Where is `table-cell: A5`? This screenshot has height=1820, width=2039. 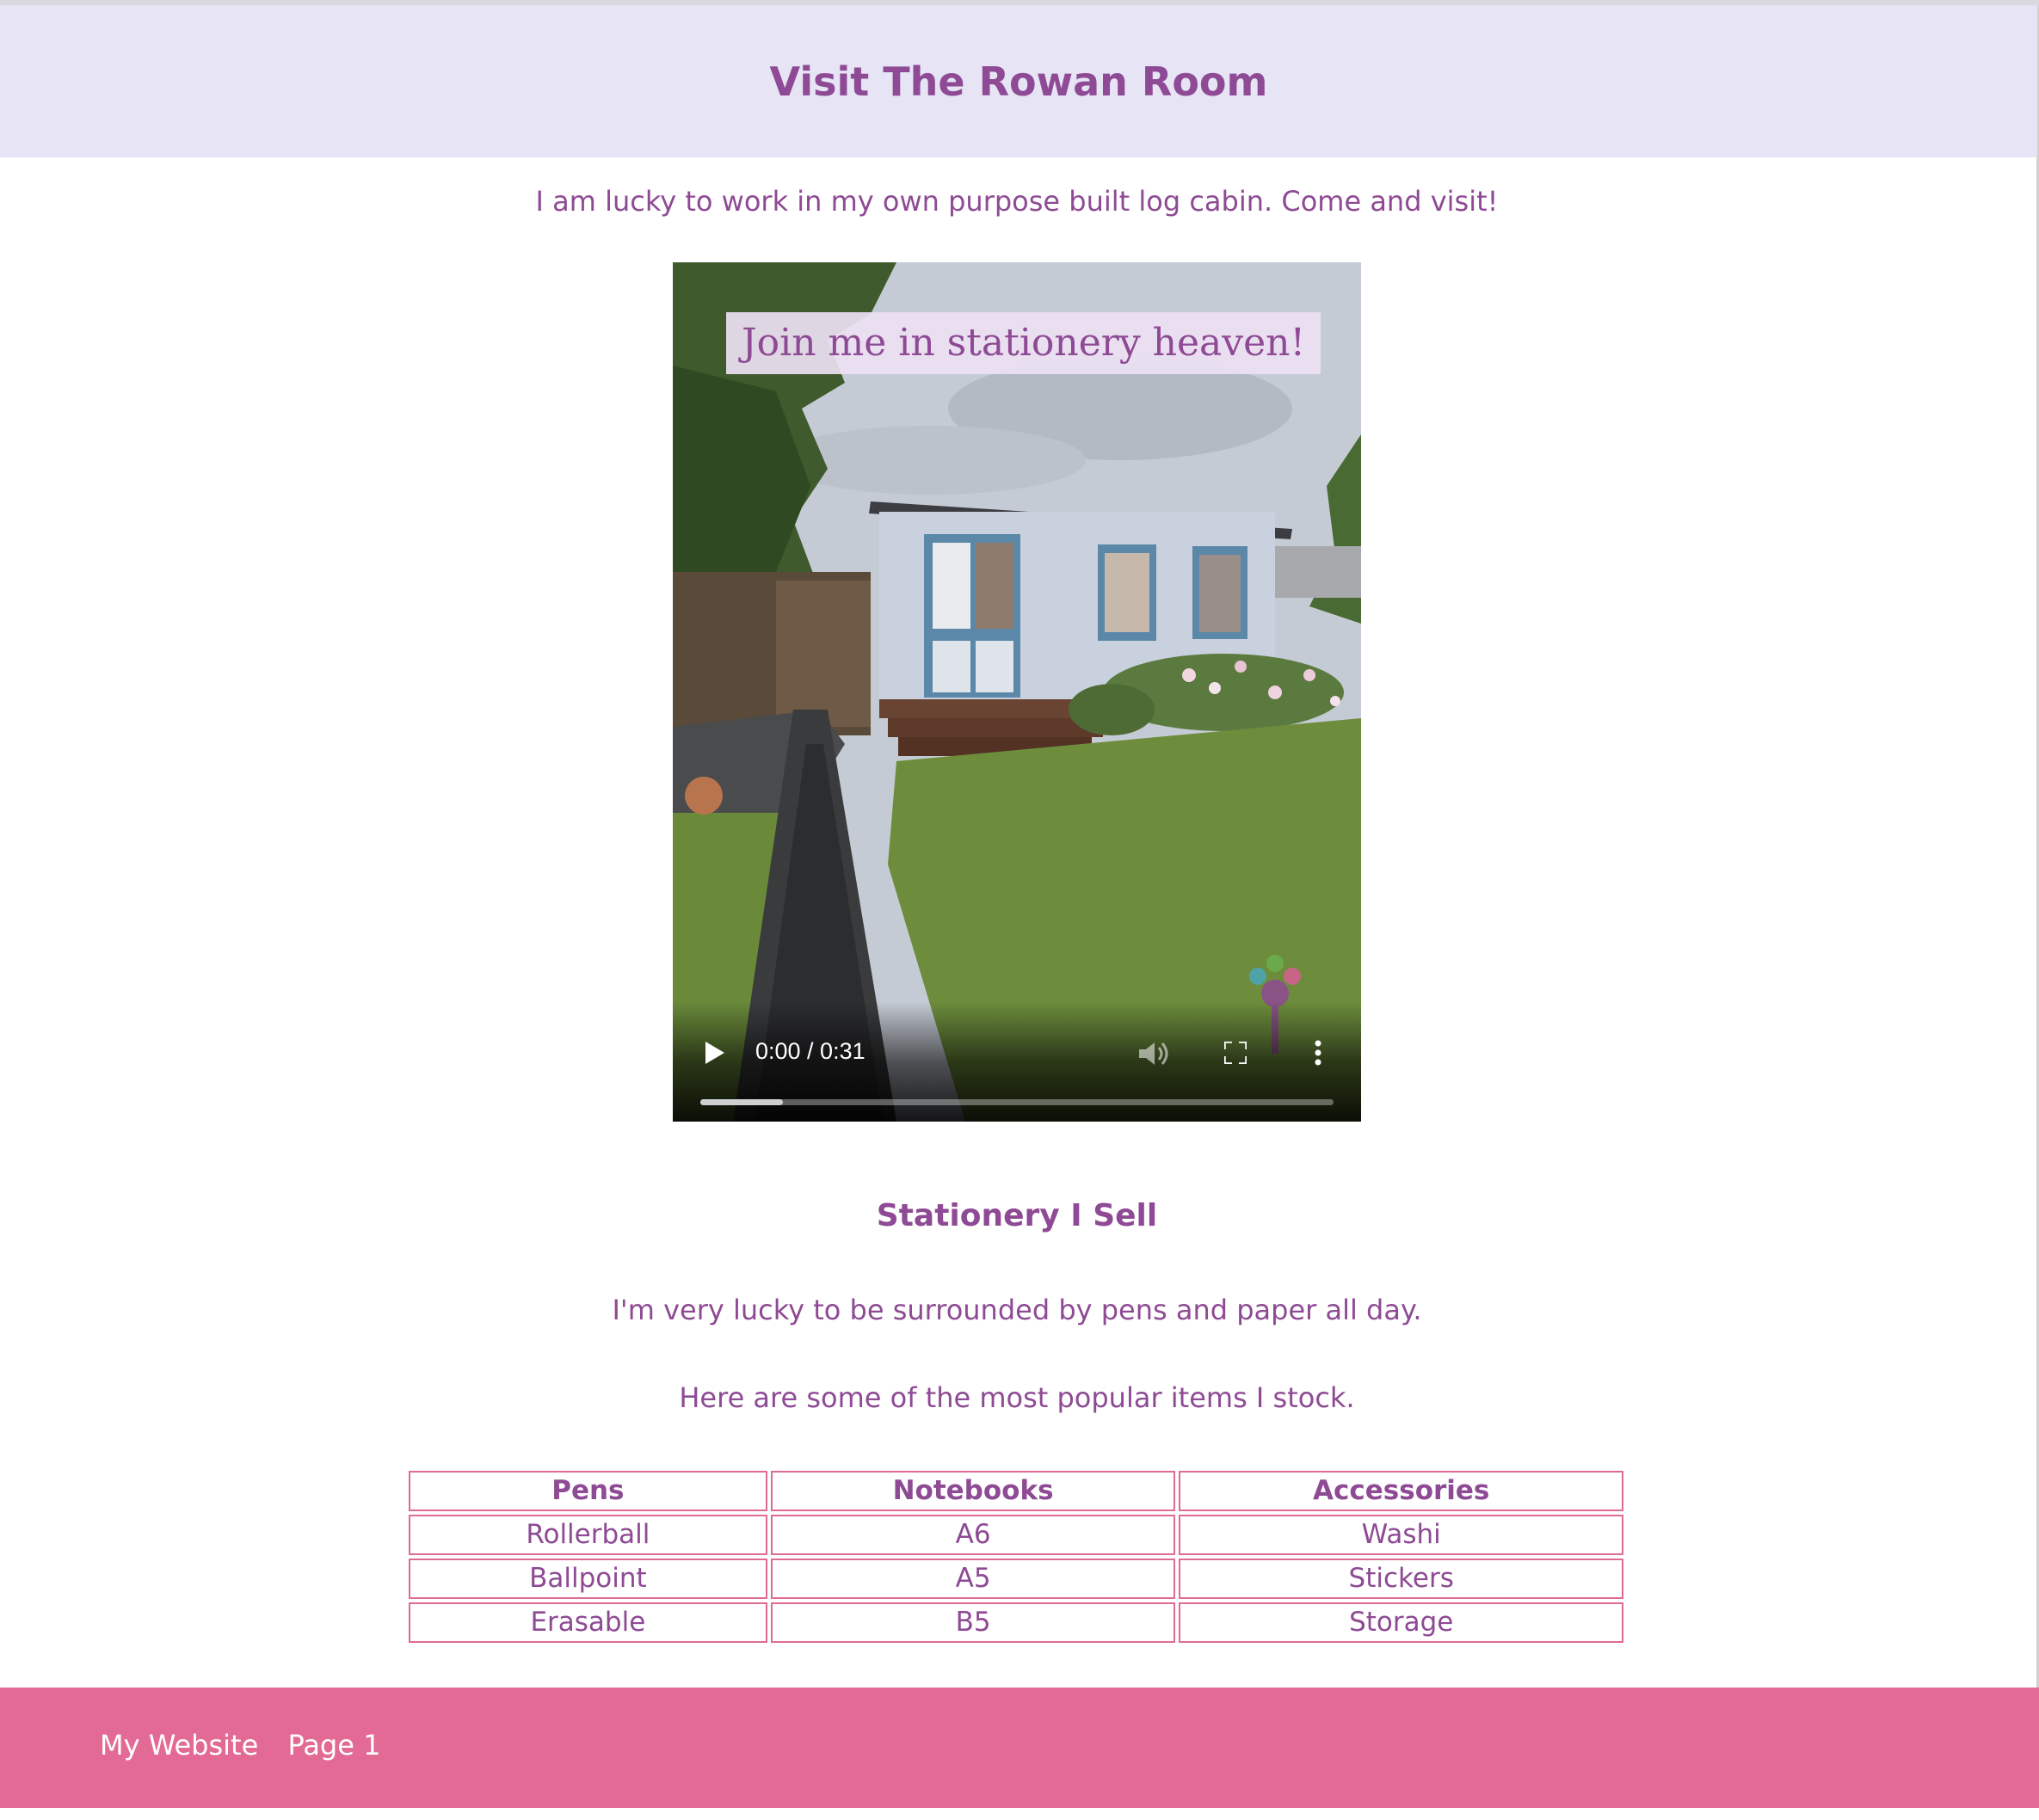 table-cell: A5 is located at coordinates (973, 1579).